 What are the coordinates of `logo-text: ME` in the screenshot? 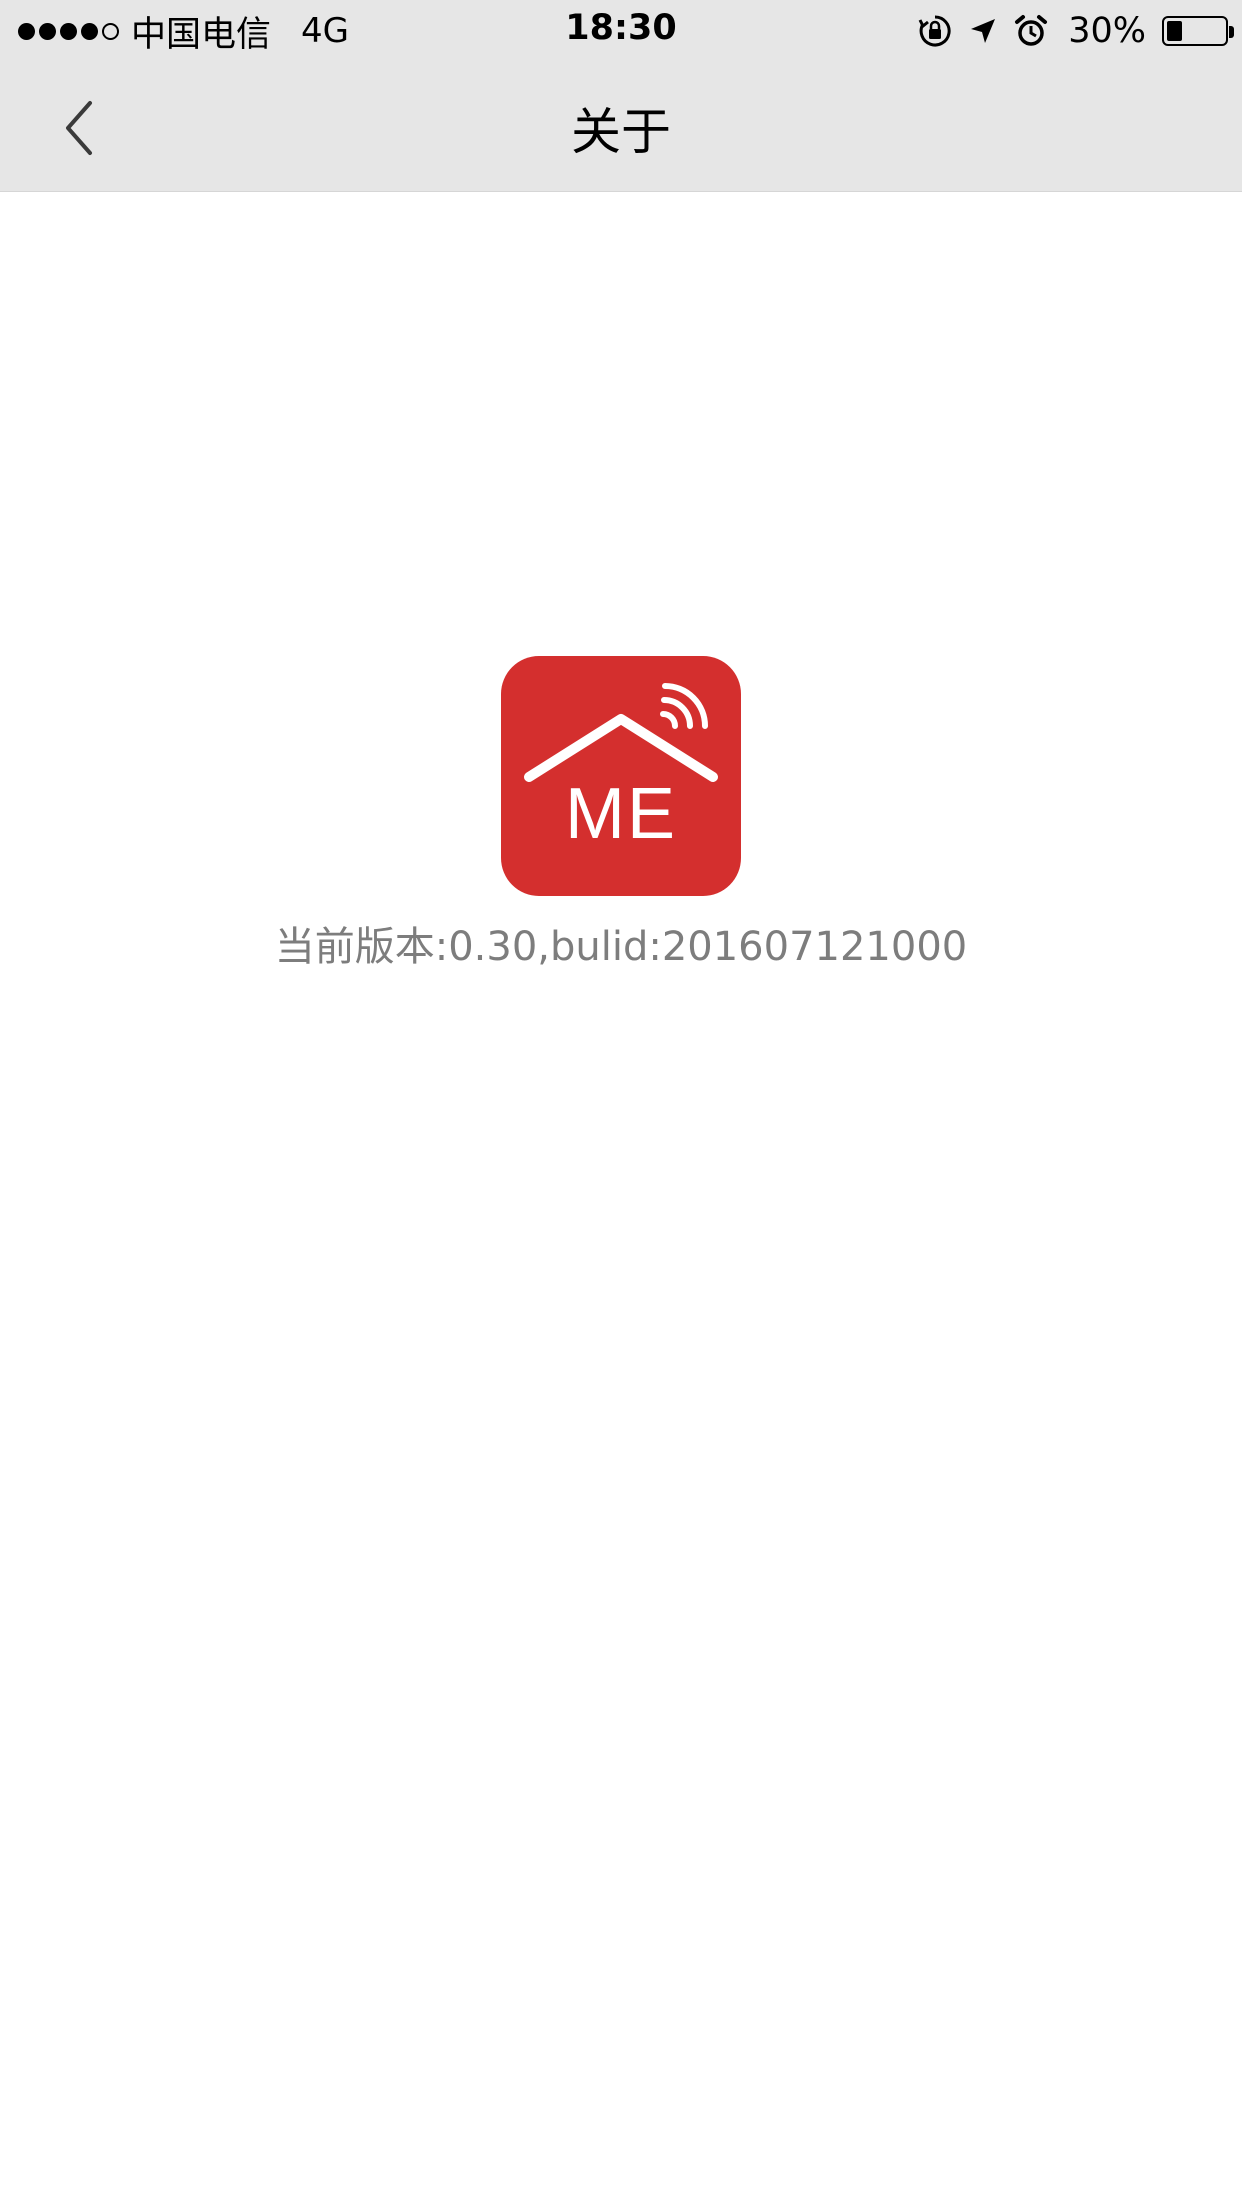 It's located at (621, 814).